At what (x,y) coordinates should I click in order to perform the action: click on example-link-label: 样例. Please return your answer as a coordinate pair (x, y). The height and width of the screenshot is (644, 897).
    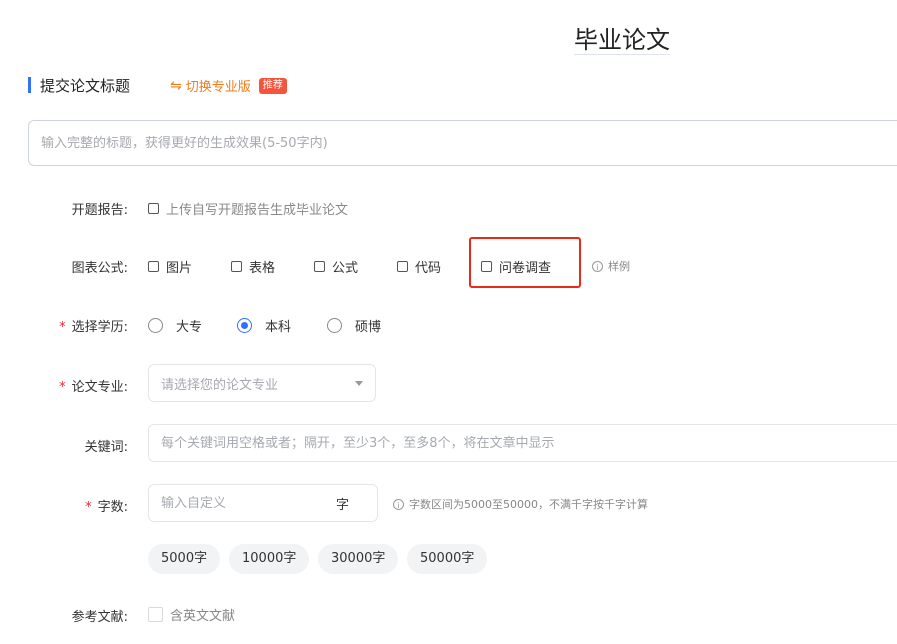
    Looking at the image, I should click on (619, 266).